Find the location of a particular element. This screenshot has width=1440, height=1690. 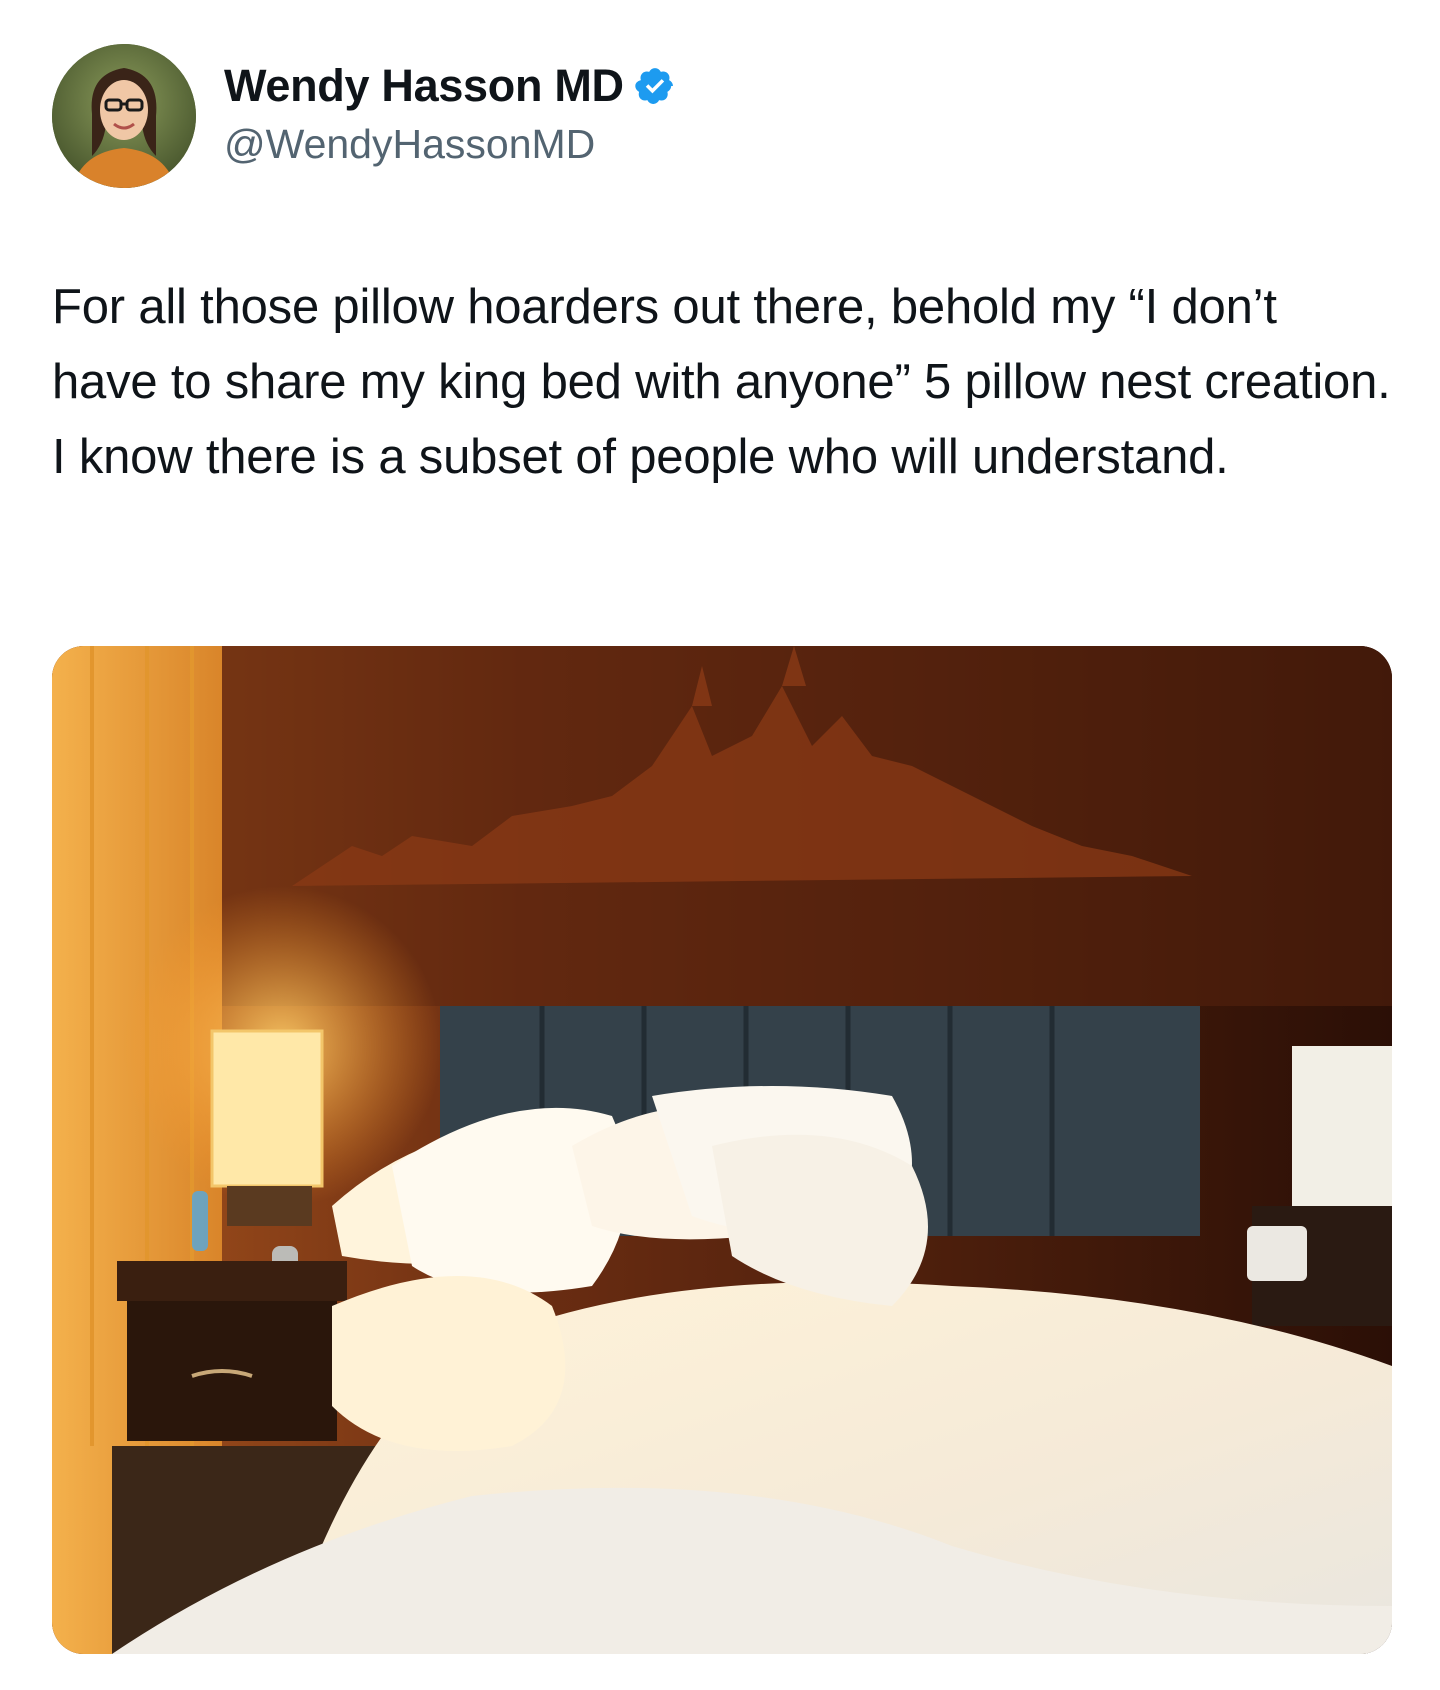

display-name-row: Wendy Hasson MD is located at coordinates (450, 86).